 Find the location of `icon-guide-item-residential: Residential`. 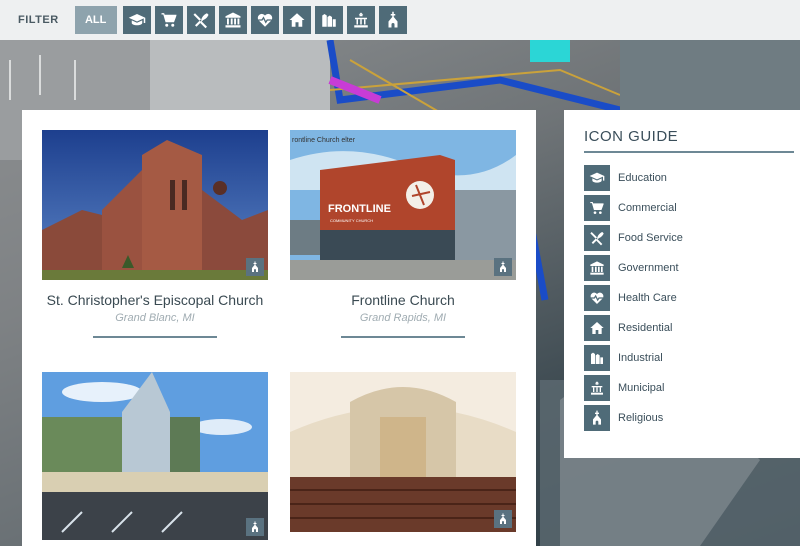

icon-guide-item-residential: Residential is located at coordinates (692, 328).